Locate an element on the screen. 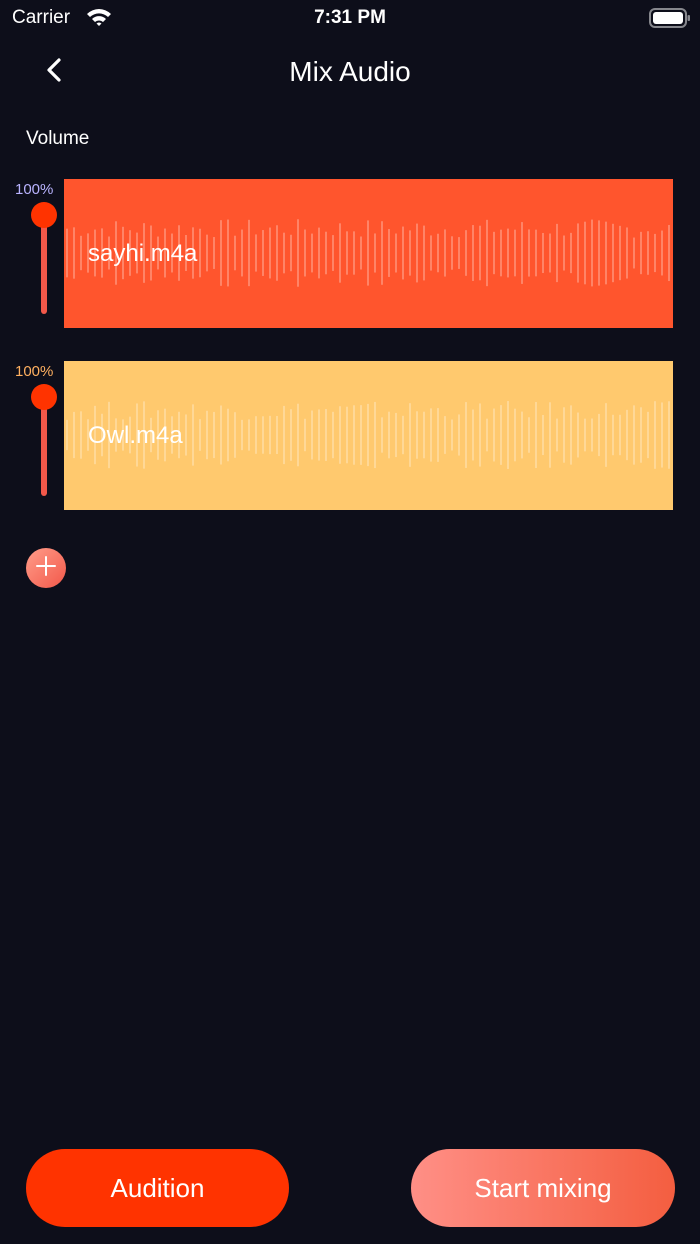  audio-track: 100% sayhi.m4a is located at coordinates (350, 253).